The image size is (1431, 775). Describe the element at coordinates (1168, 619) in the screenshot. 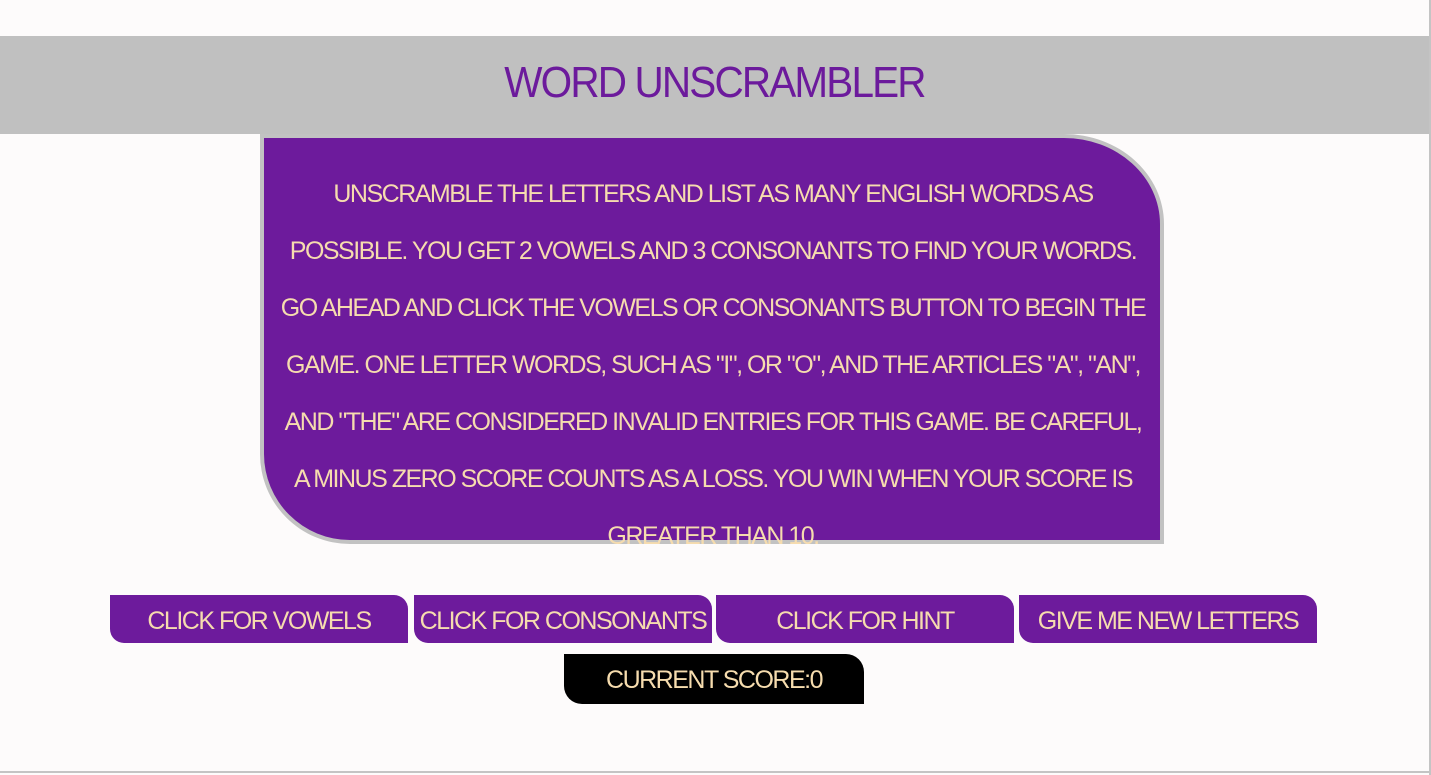

I see `new-letters-button: GIVE ME NEW LETTERS` at that location.